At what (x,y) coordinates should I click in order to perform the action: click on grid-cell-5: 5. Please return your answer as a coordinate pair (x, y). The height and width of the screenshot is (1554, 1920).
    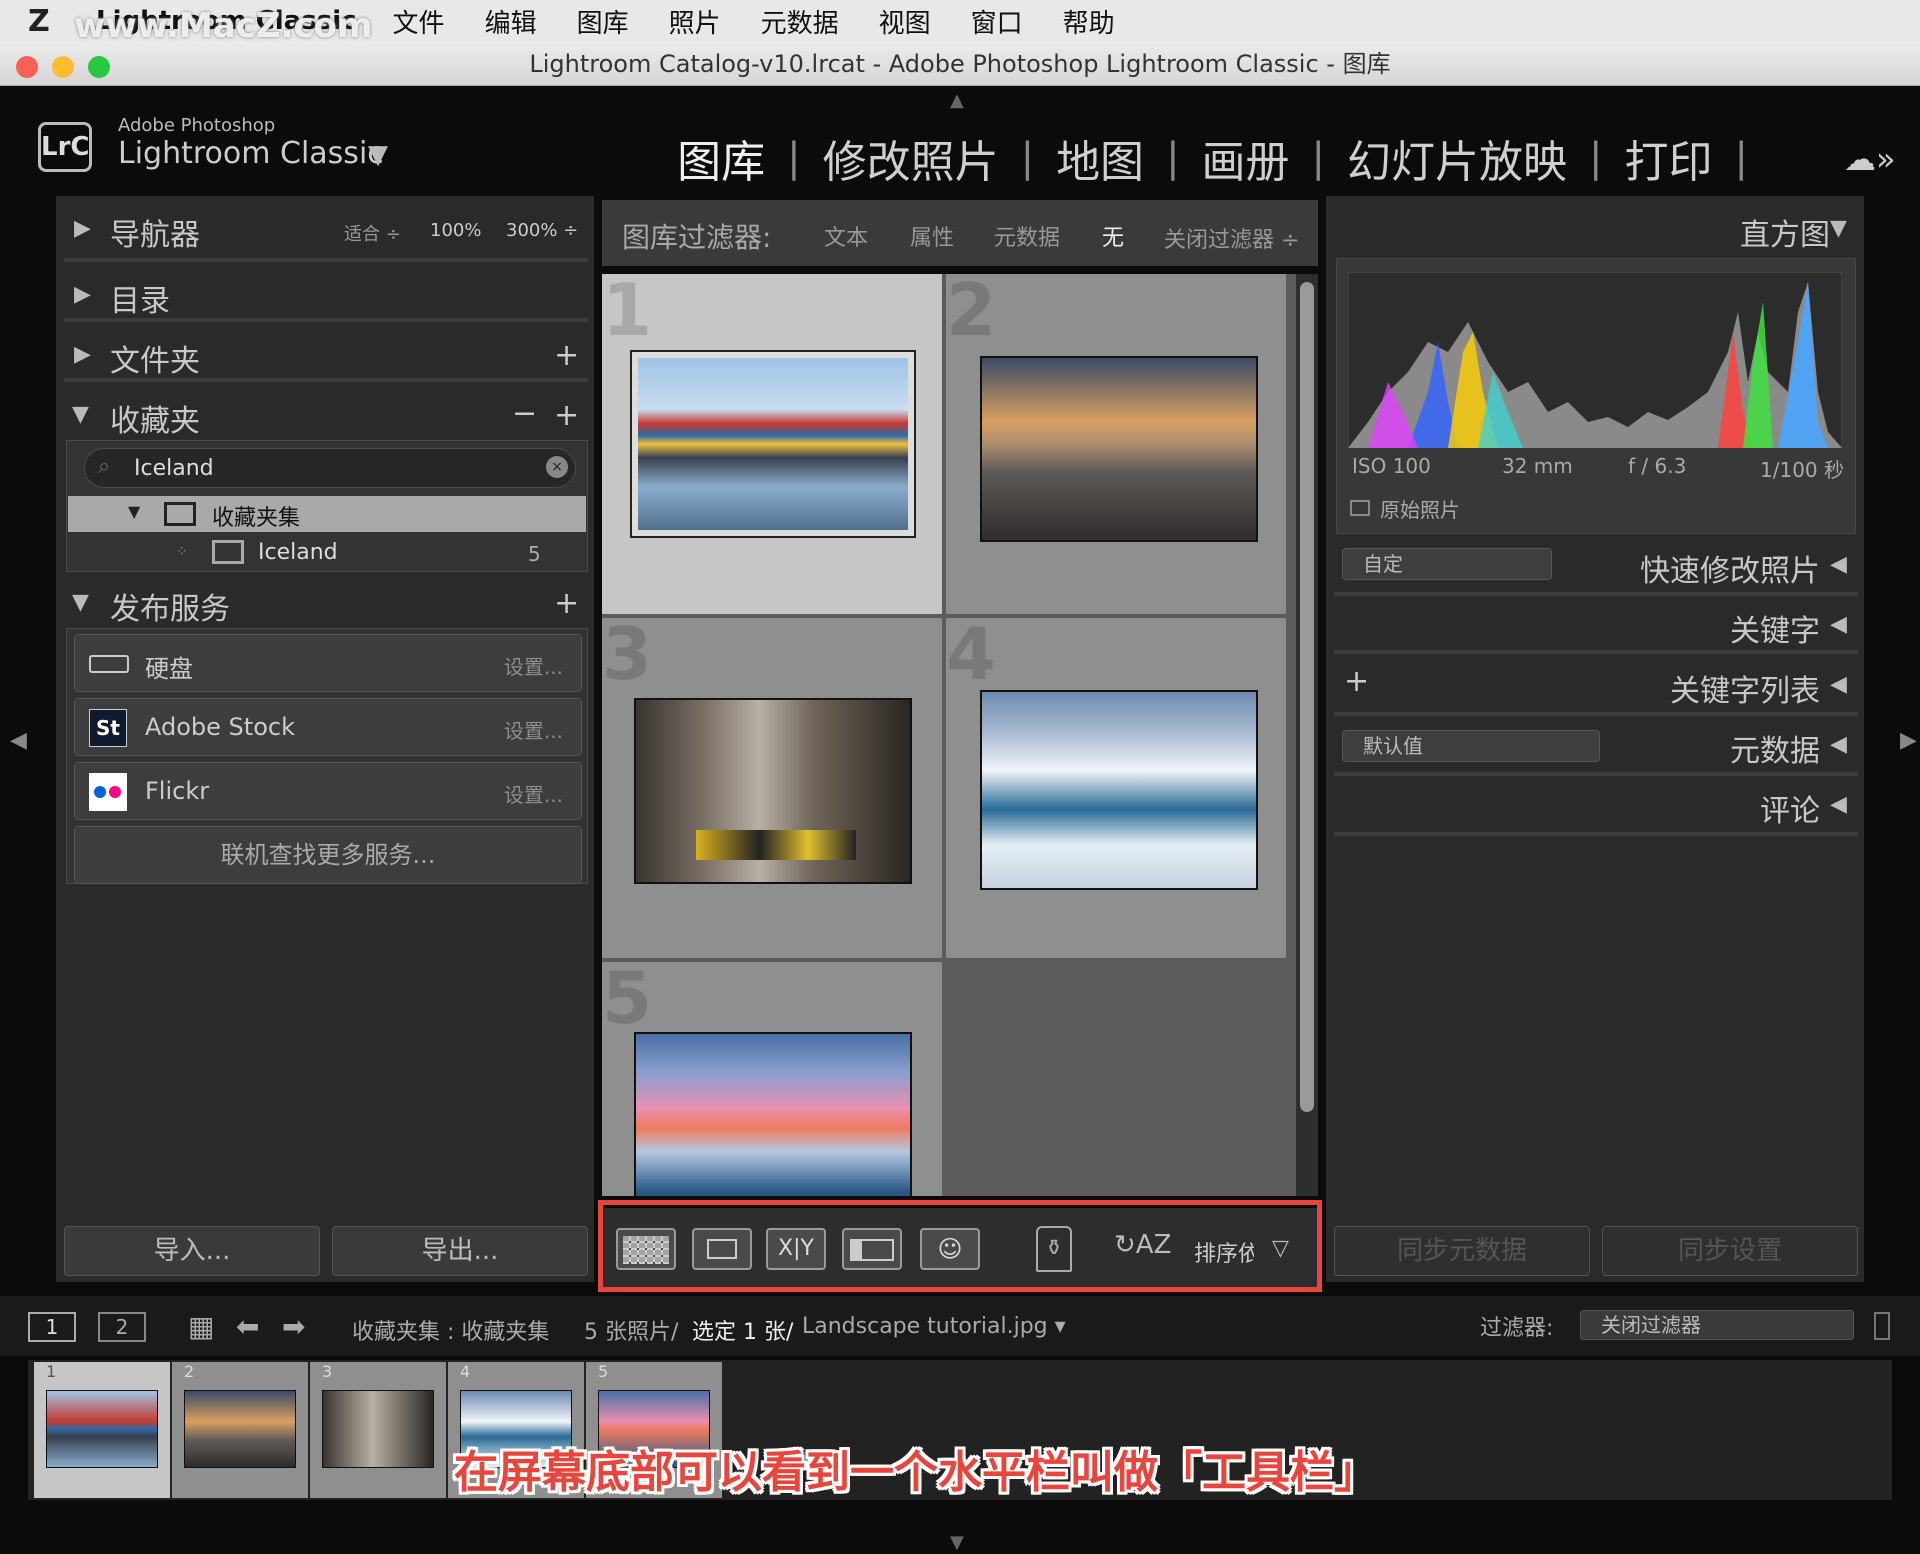
    Looking at the image, I should click on (772, 1076).